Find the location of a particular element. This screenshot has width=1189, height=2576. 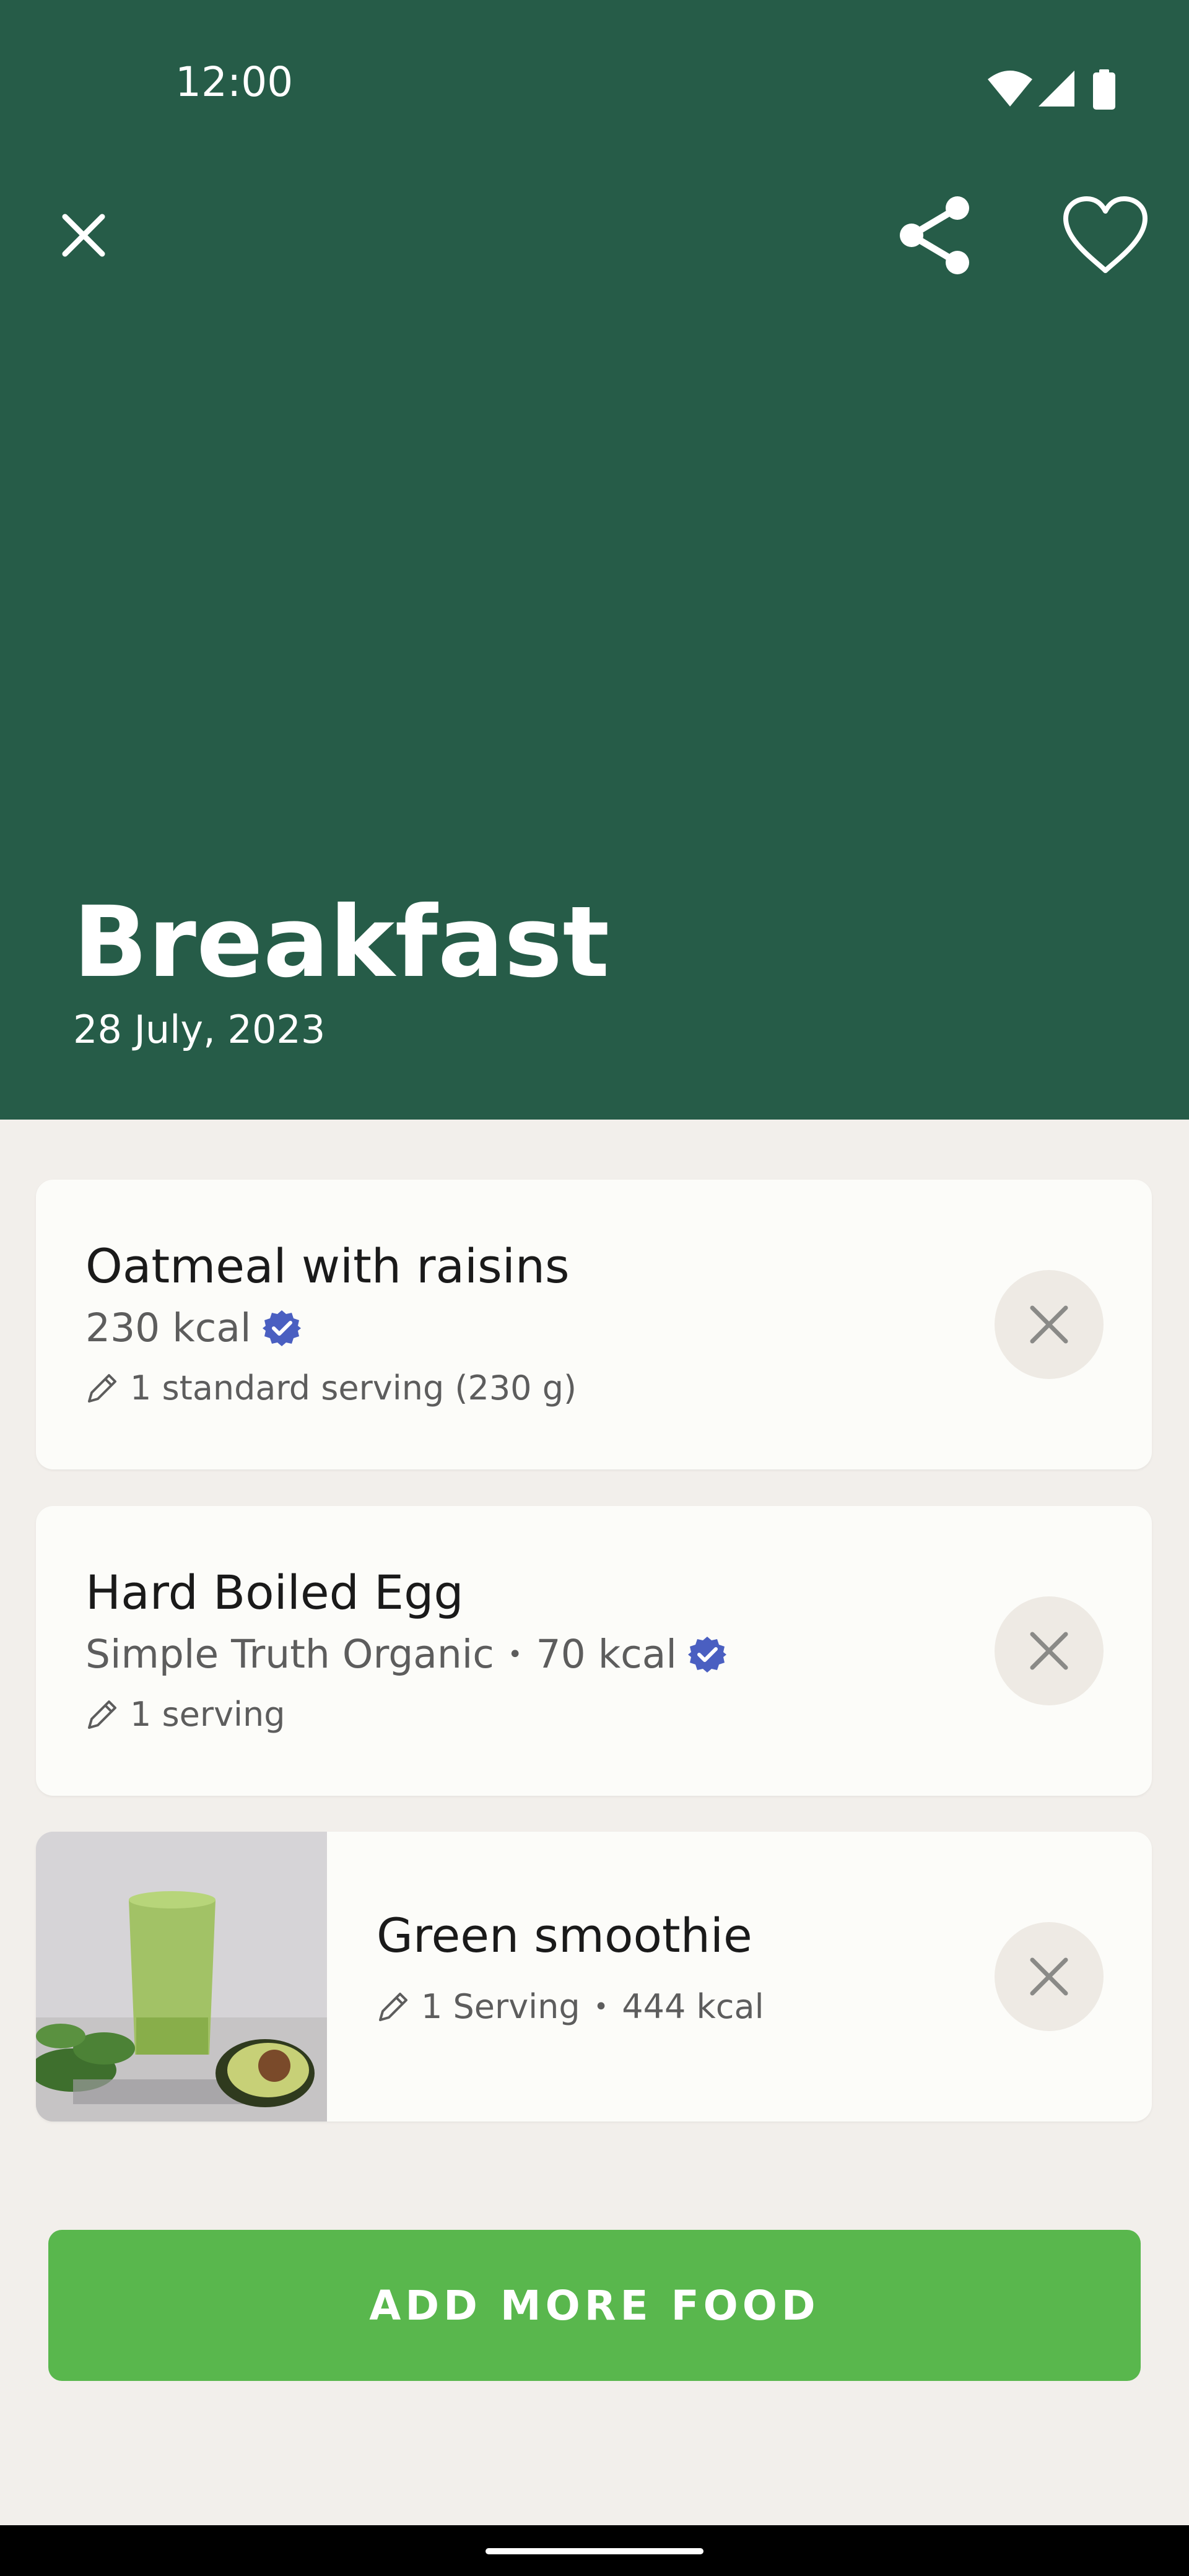

food-kcal: 70 kcal is located at coordinates (606, 1654).